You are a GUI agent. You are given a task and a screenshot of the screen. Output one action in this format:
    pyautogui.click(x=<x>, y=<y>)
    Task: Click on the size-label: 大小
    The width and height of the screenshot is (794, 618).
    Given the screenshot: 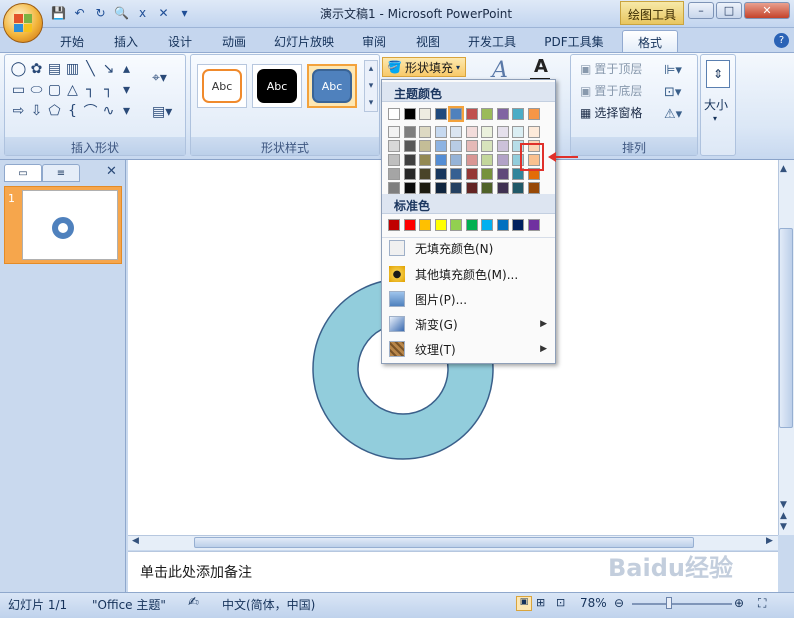 What is the action you would take?
    pyautogui.click(x=716, y=104)
    